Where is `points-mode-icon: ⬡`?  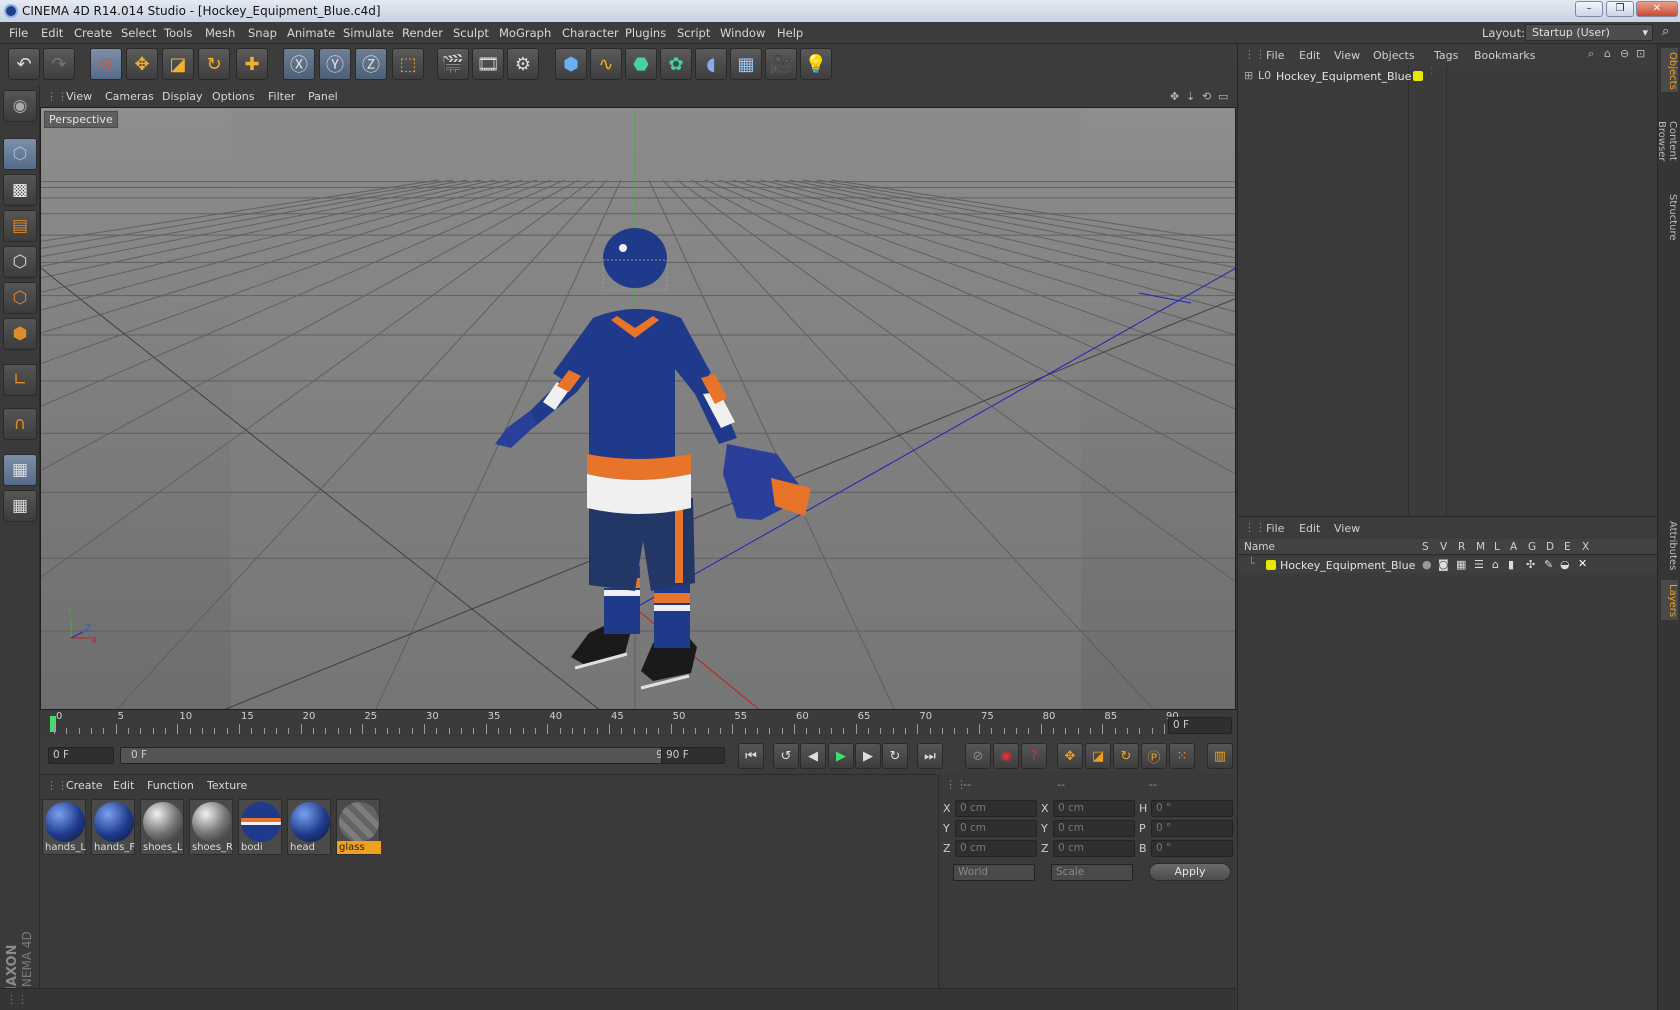
points-mode-icon: ⬡ is located at coordinates (20, 262).